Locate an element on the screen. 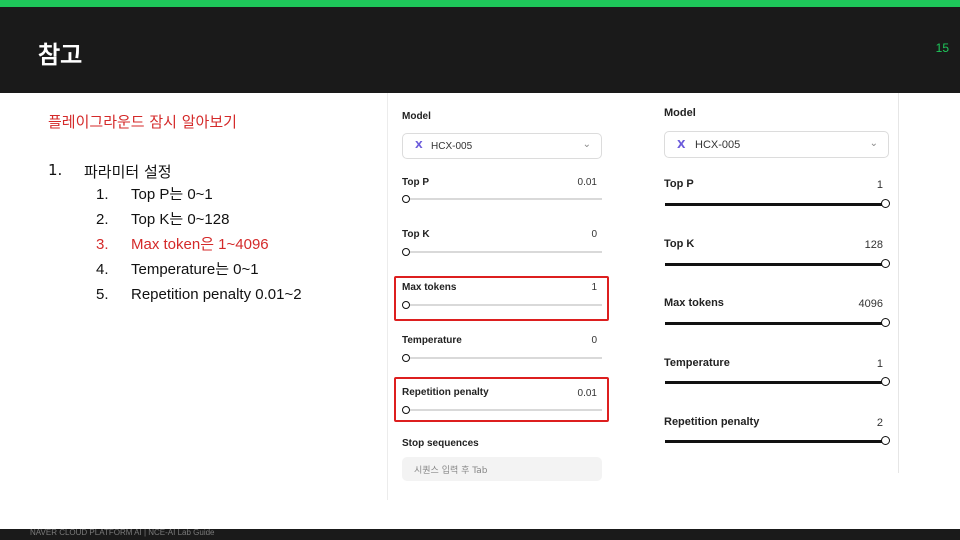 Image resolution: width=960 pixels, height=540 pixels. param-value-temperature: 1 is located at coordinates (879, 364).